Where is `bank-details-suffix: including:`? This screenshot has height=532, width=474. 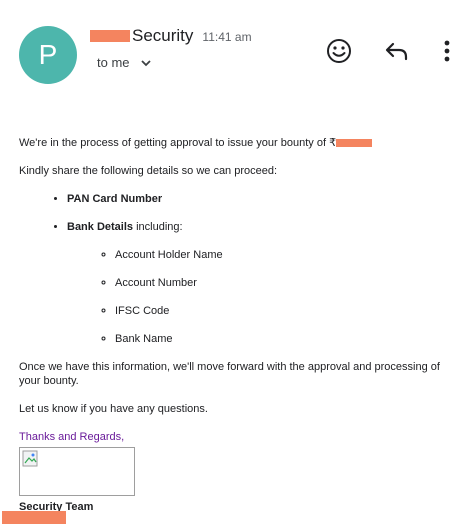
bank-details-suffix: including: is located at coordinates (158, 227).